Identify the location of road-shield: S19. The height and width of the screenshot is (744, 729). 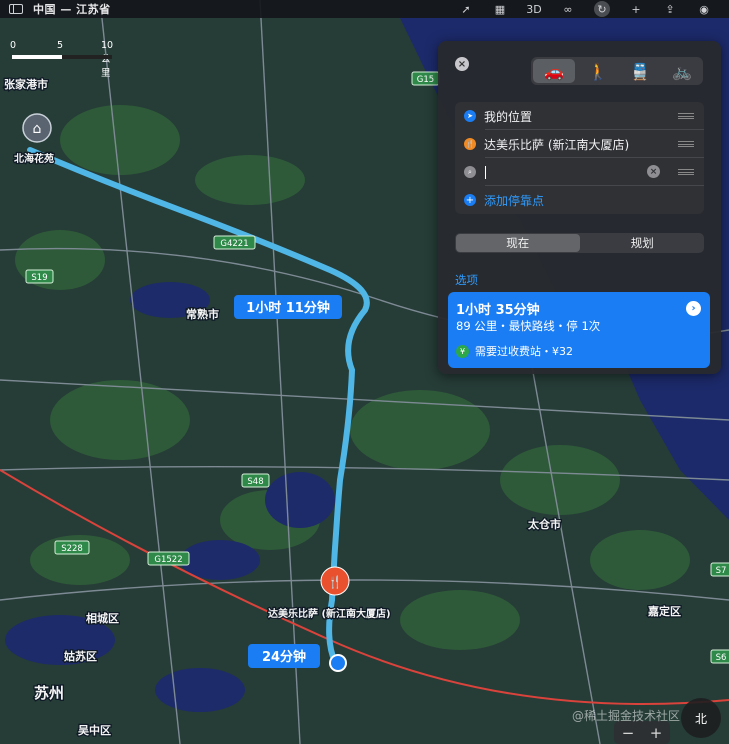
(39, 276).